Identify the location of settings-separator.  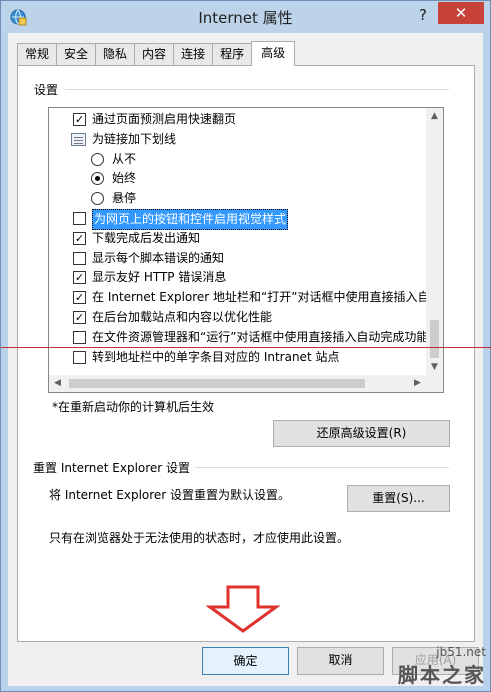
(257, 89).